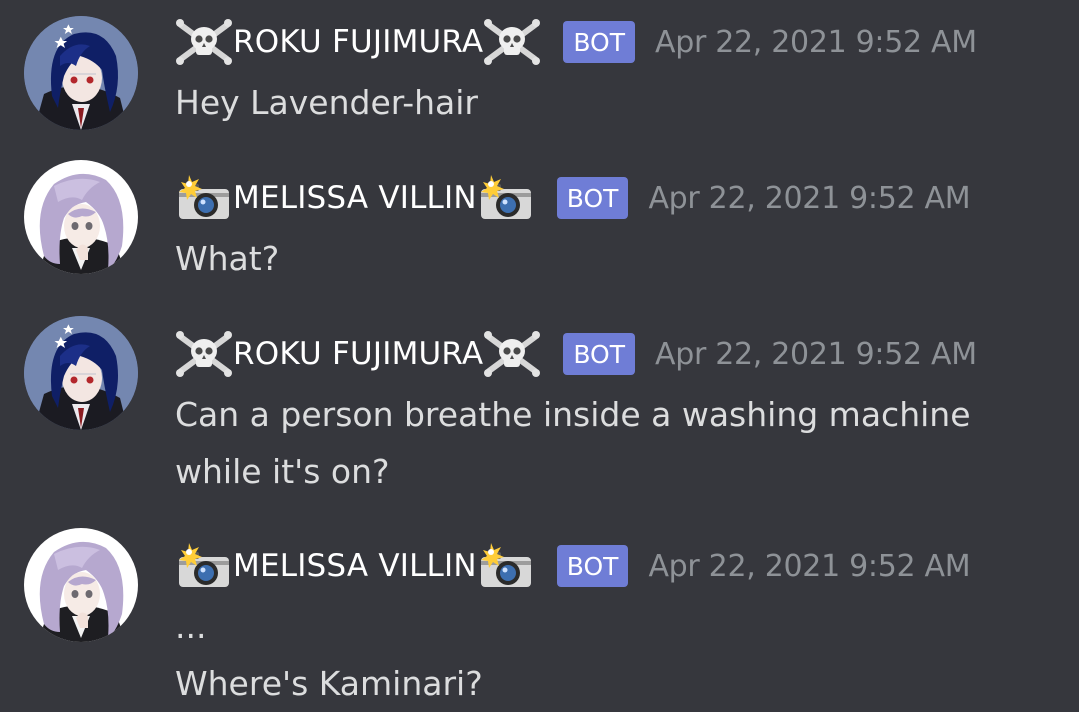 The height and width of the screenshot is (712, 1079). Describe the element at coordinates (329, 655) in the screenshot. I see `message-content: ... Where's Kaminari?` at that location.